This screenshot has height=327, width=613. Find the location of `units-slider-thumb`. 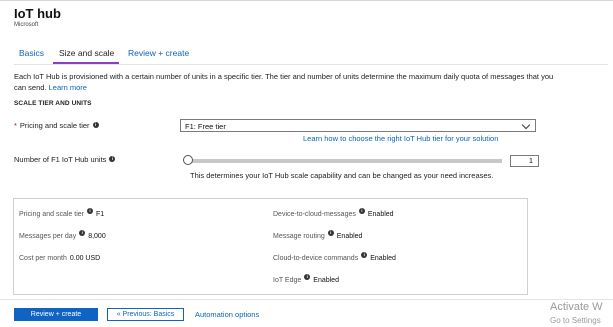

units-slider-thumb is located at coordinates (188, 160).